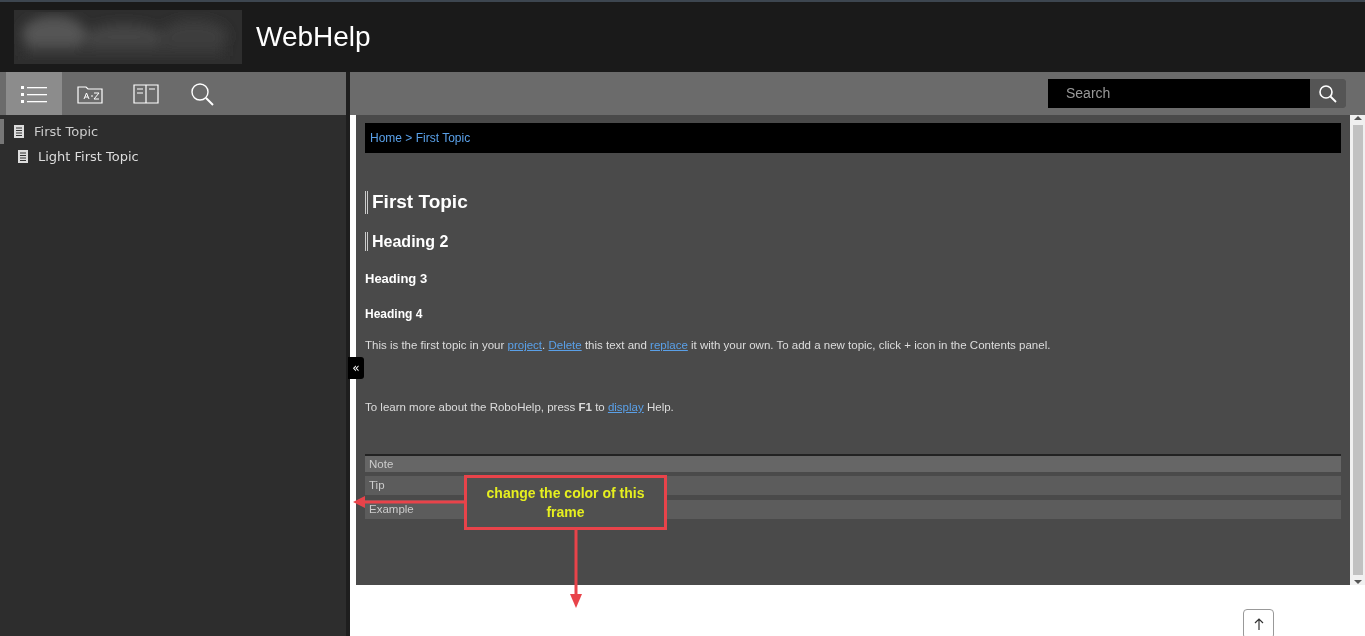 This screenshot has height=636, width=1365. I want to click on paragraph: This is the first topic in your project. Delete this text and replace it with your own. To add a new topic, click + icon in the Contents panel., so click(708, 345).